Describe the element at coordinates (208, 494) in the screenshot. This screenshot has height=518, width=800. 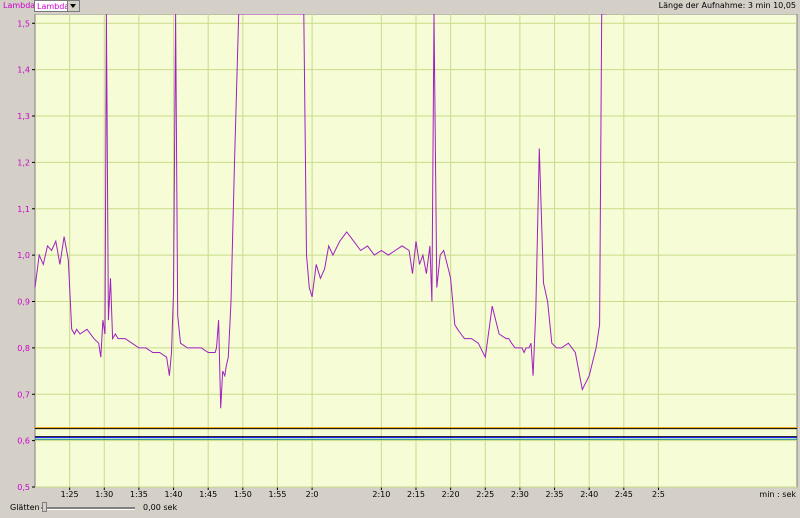
I see `x-tick-label: 1:45` at that location.